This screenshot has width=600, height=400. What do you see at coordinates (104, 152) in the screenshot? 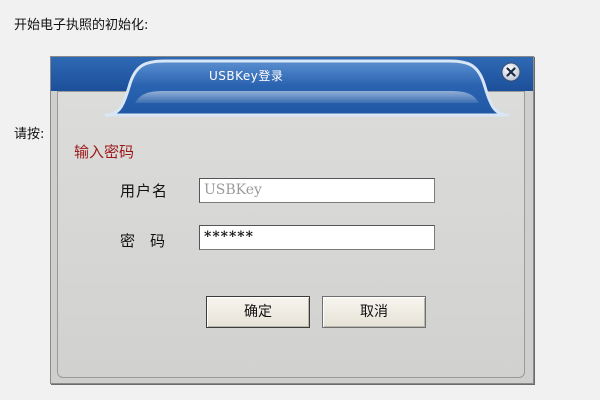
I see `enter-password-heading: 输入密码` at bounding box center [104, 152].